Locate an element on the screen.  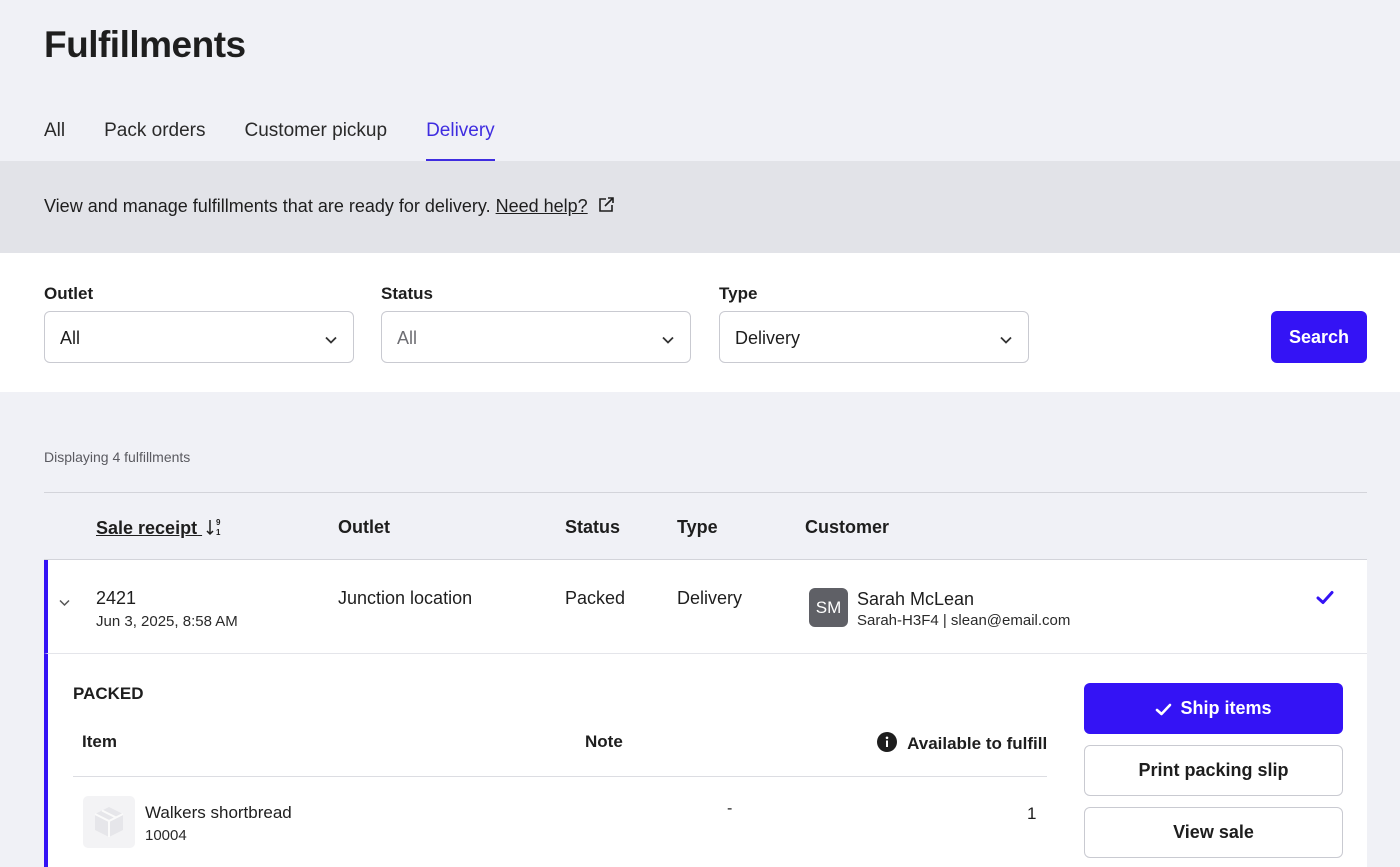
print-packing-slip-button: Print packing slip is located at coordinates (1213, 770).